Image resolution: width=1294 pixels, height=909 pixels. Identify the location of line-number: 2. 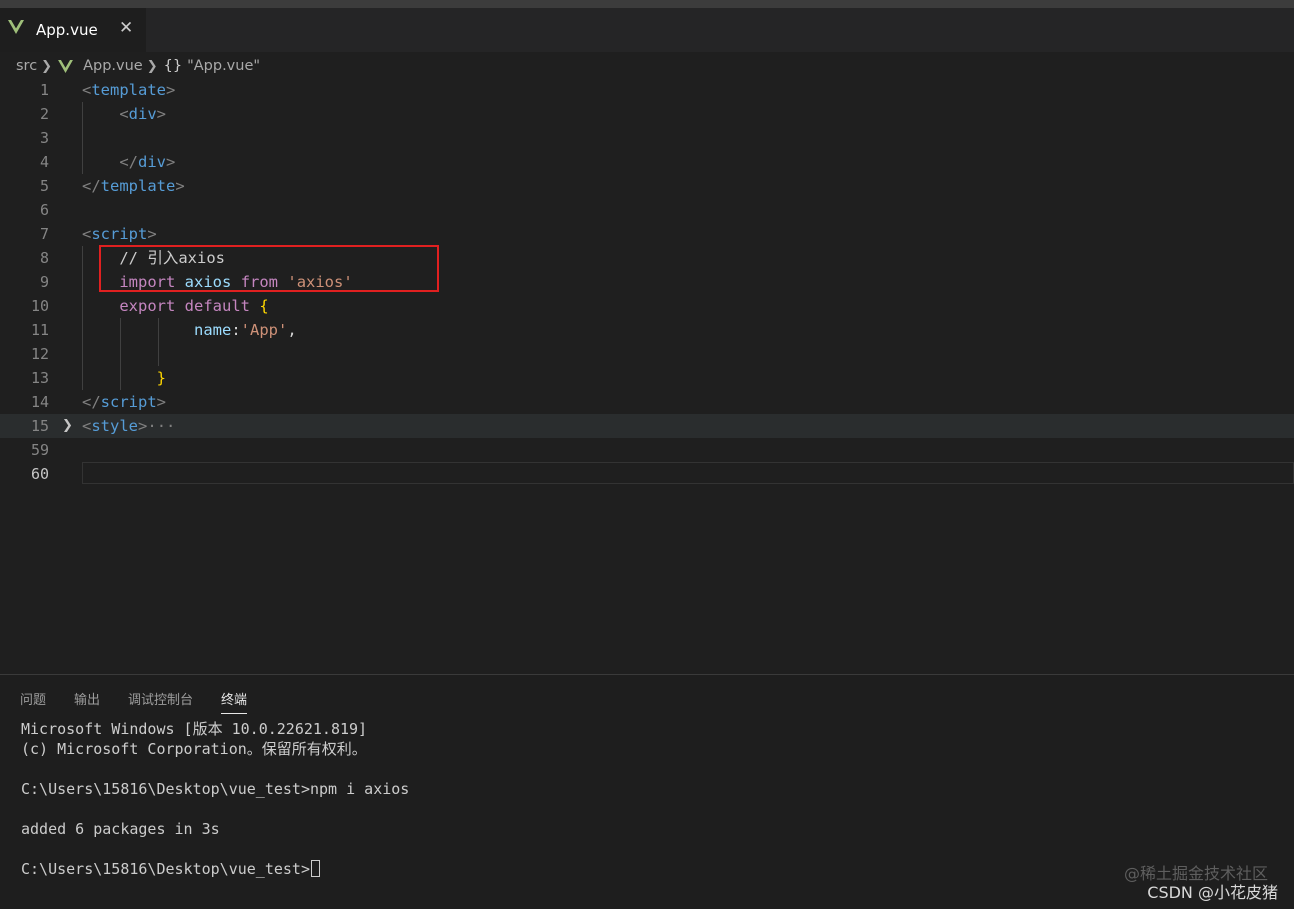
(44, 114).